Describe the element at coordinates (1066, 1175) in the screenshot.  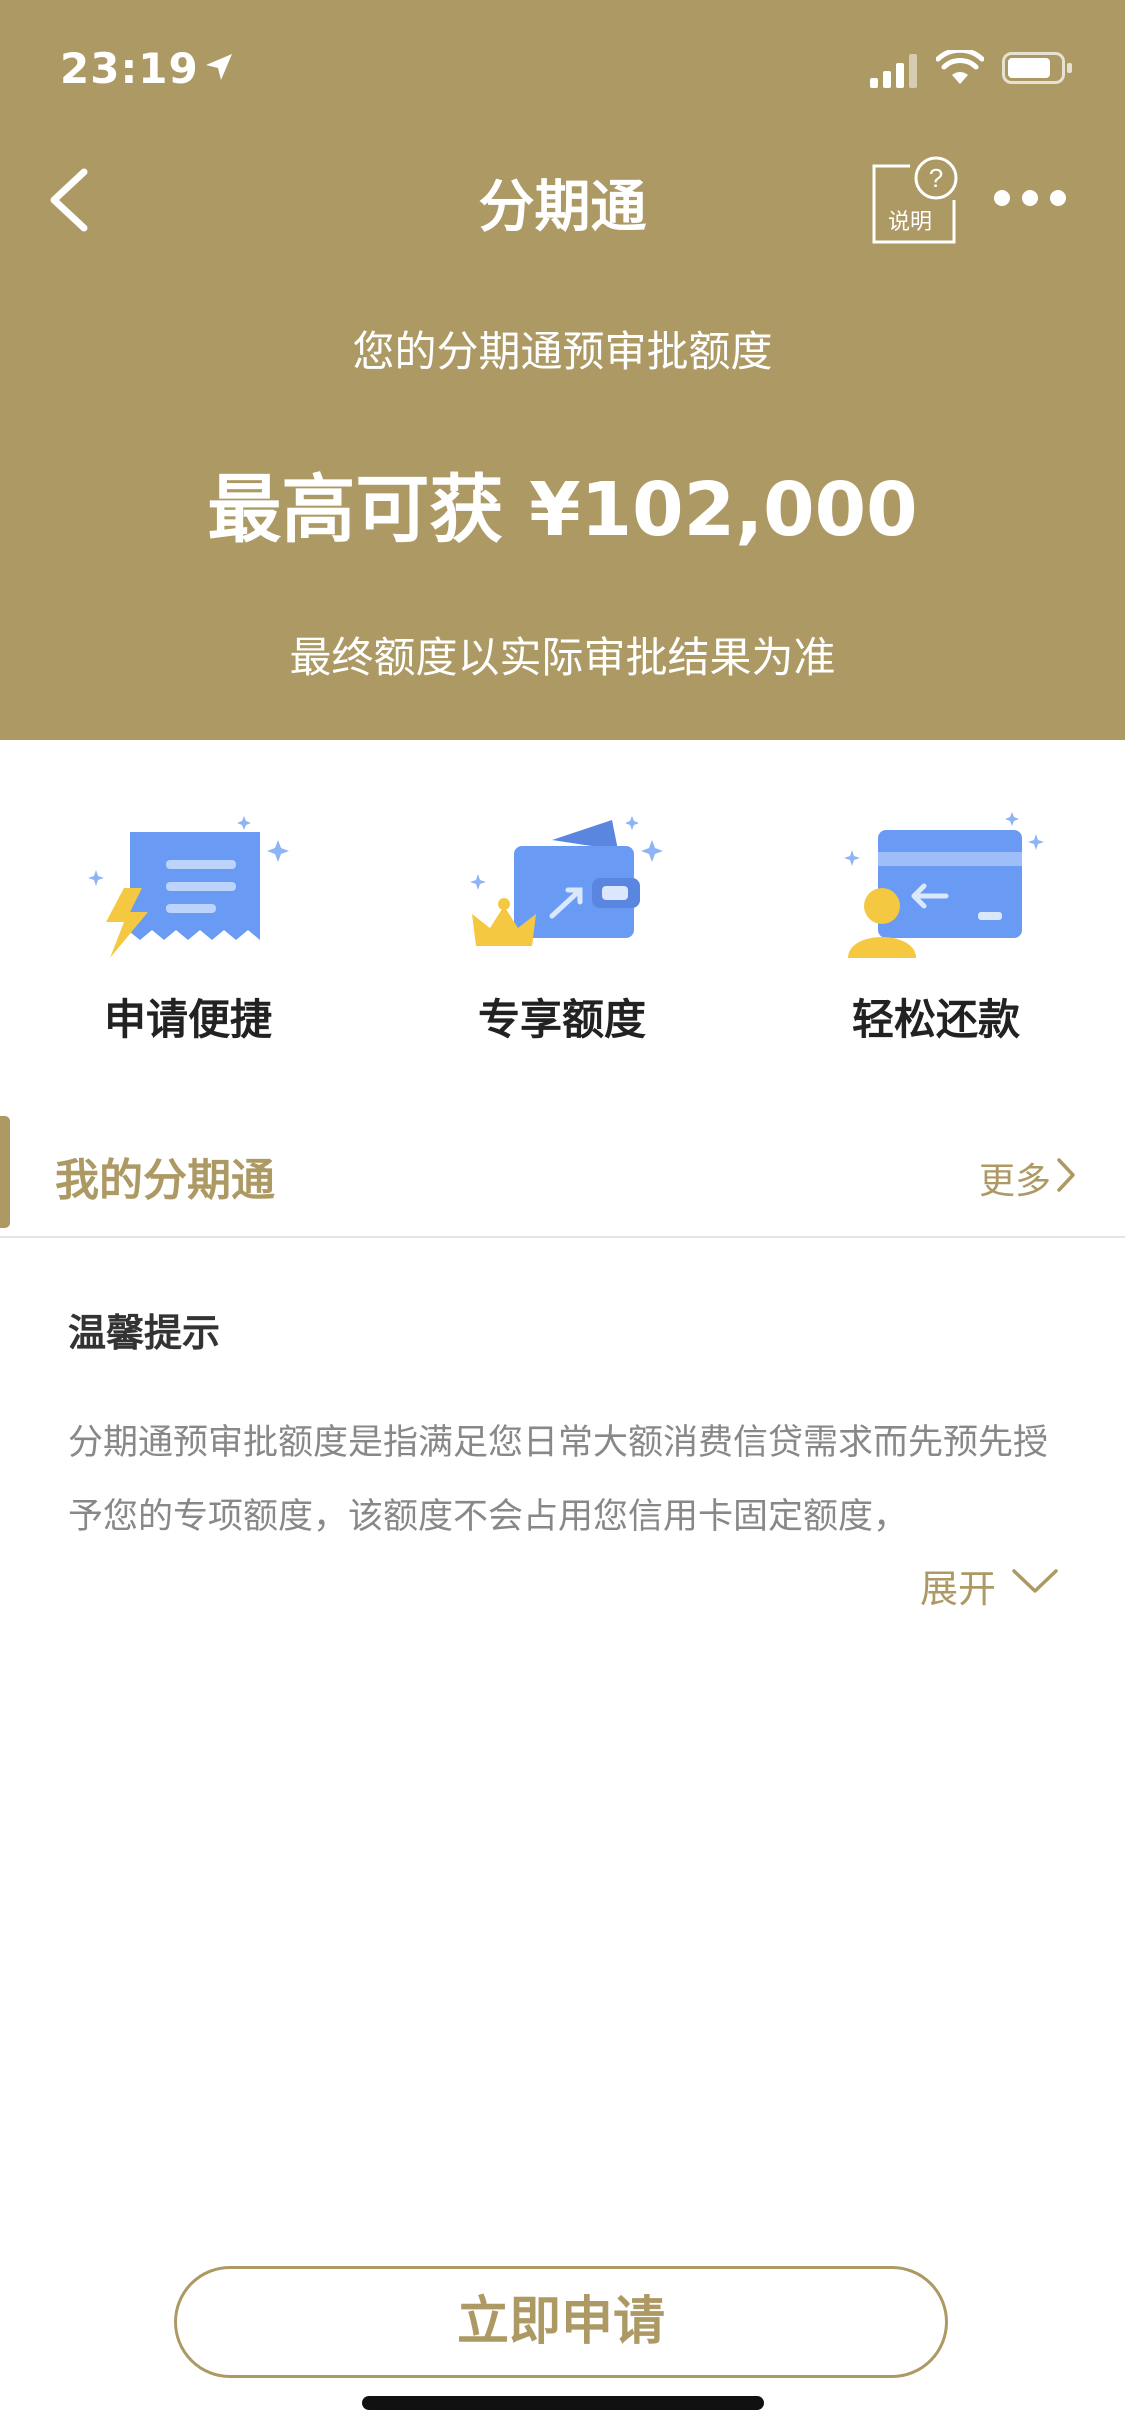
I see `chevron-right-icon` at that location.